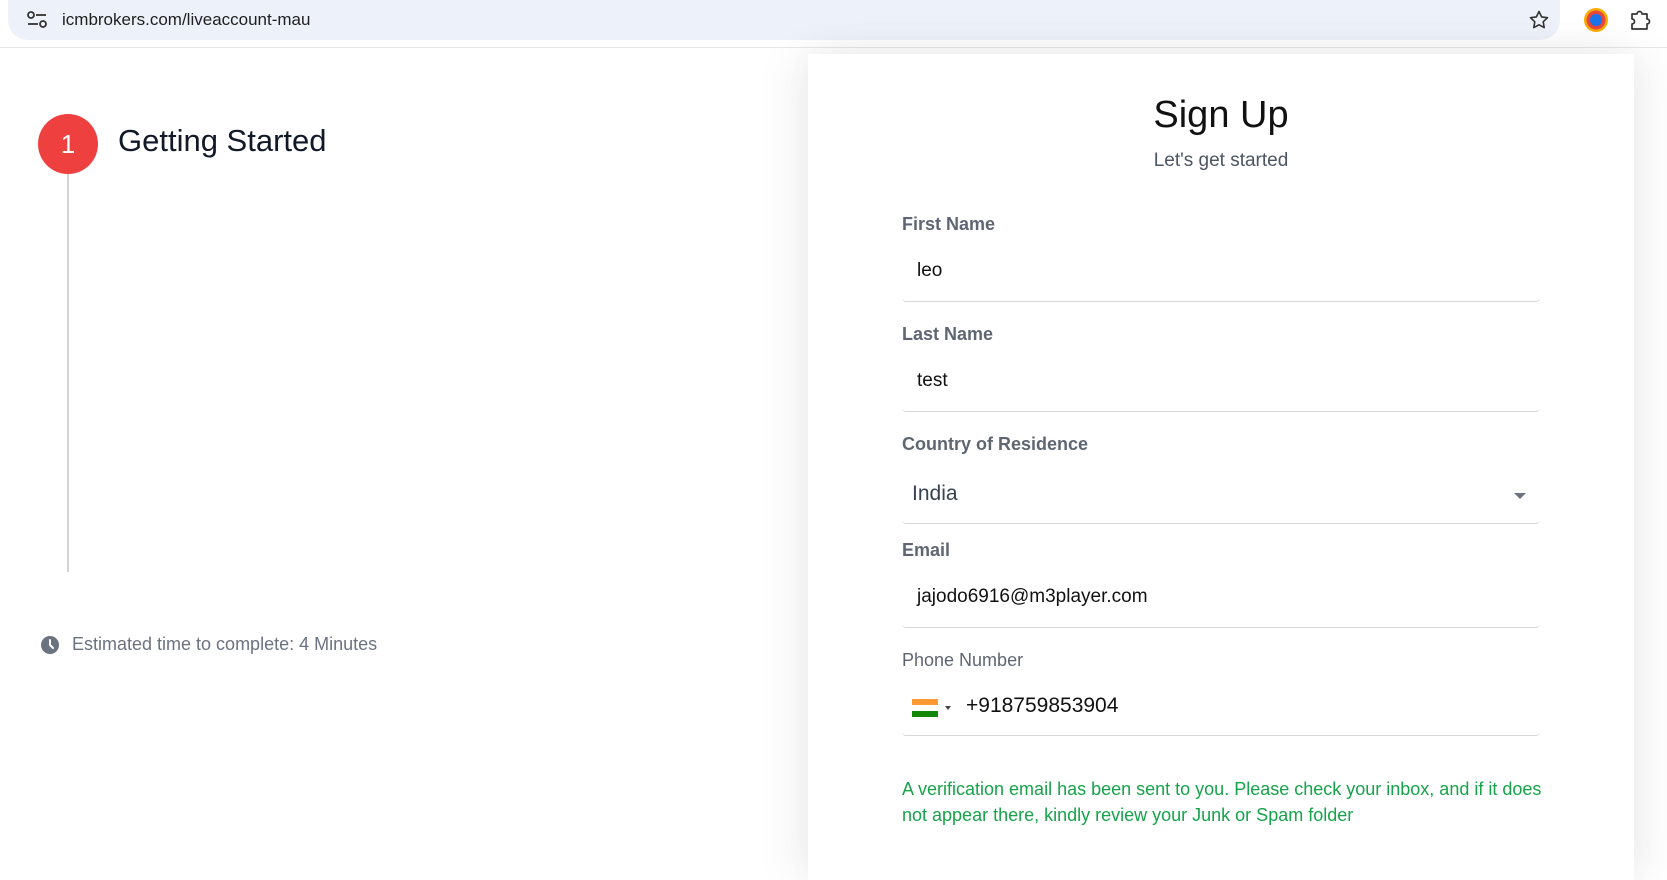 The width and height of the screenshot is (1667, 880). What do you see at coordinates (948, 334) in the screenshot?
I see `last-name-label: Last Name` at bounding box center [948, 334].